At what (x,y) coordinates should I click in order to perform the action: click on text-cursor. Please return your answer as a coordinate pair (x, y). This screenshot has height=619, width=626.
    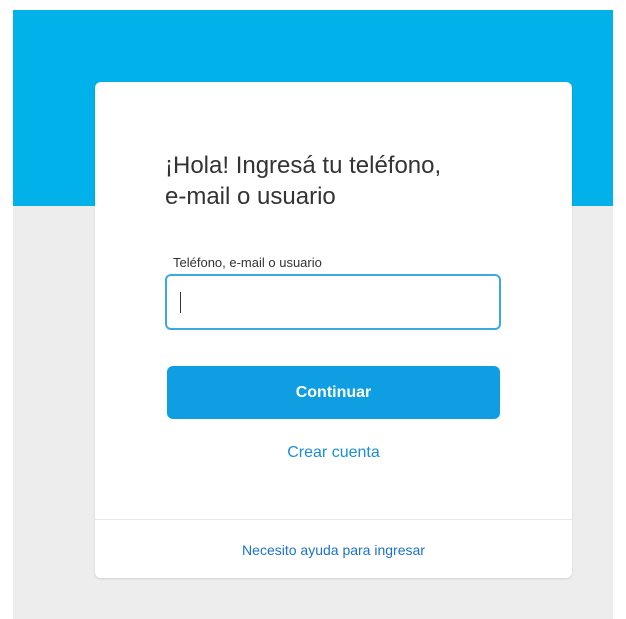
    Looking at the image, I should click on (180, 302).